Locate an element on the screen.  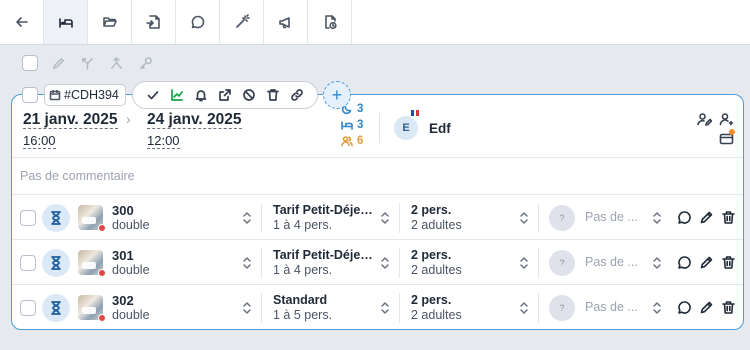
tab-folder is located at coordinates (110, 22).